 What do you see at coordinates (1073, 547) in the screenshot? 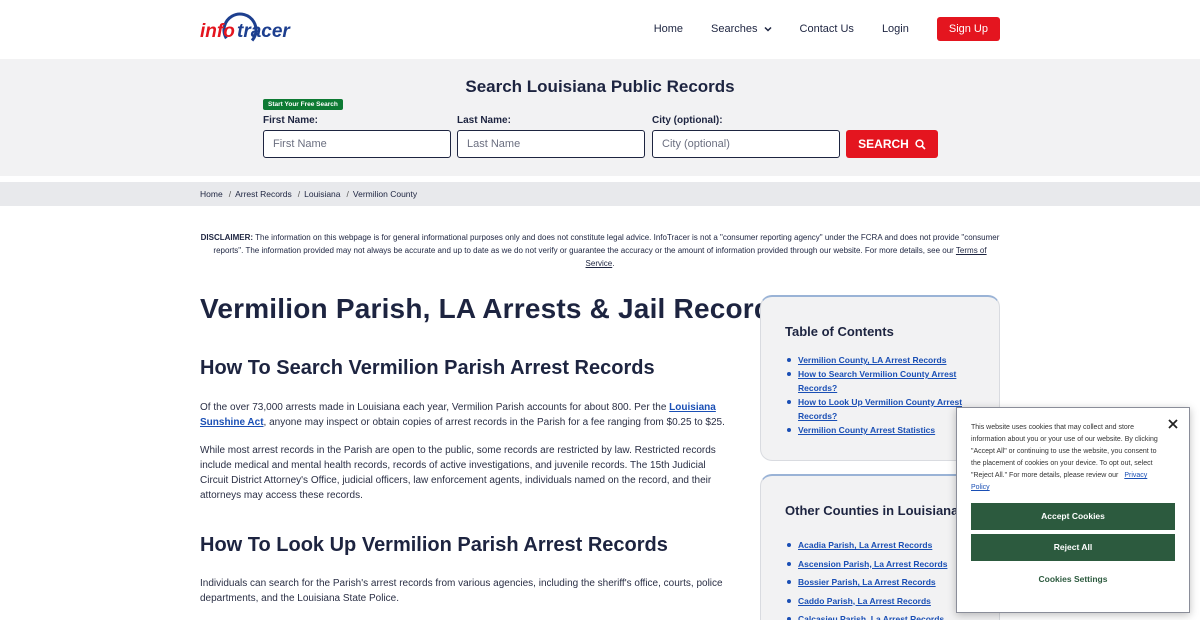
I see `reject-all-button: Reject All` at bounding box center [1073, 547].